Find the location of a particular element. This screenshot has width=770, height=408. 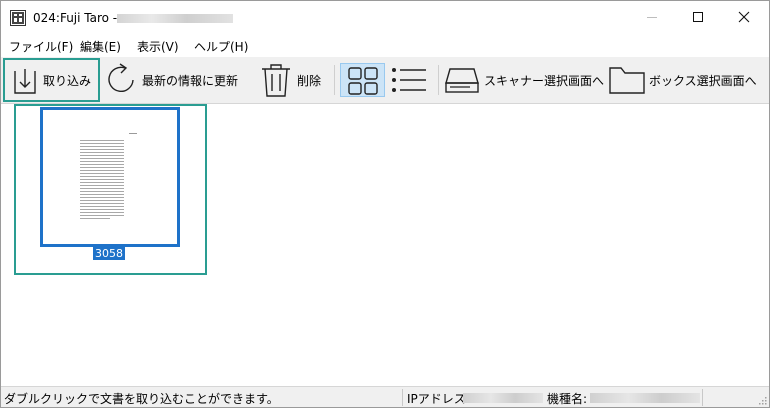

scanner-select-button: スキャナー選択画面へ is located at coordinates (524, 80).